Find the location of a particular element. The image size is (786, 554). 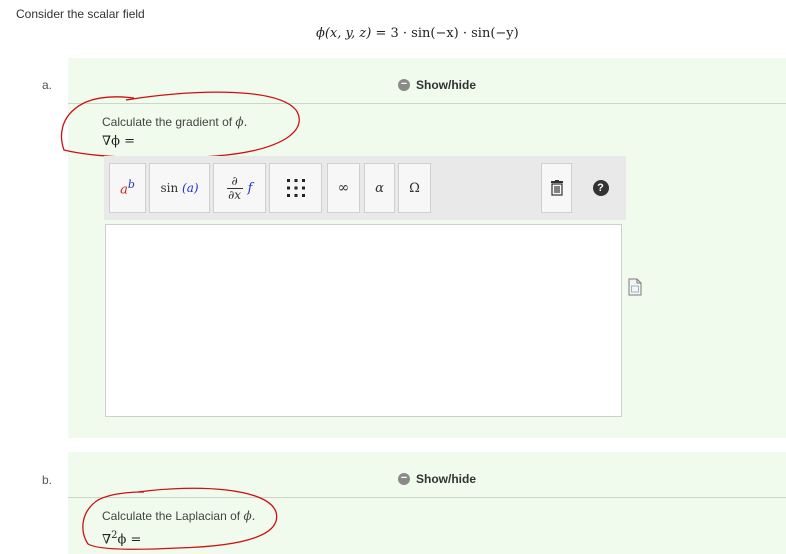

part-a-showhide-toggle: − Show/hide is located at coordinates (437, 85).